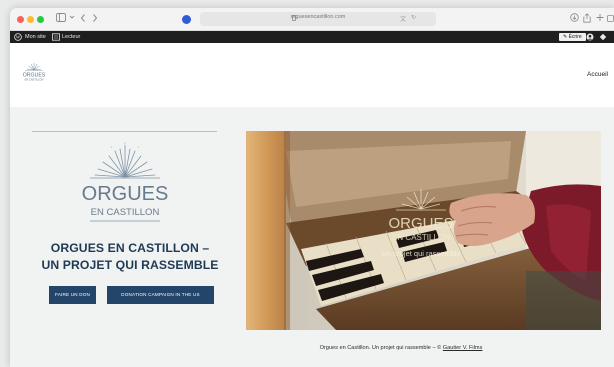 Image resolution: width=614 pixels, height=367 pixels. Describe the element at coordinates (160, 295) in the screenshot. I see `us-donation-campaign-button: DONATION CAMPAIGN IN THE US` at that location.